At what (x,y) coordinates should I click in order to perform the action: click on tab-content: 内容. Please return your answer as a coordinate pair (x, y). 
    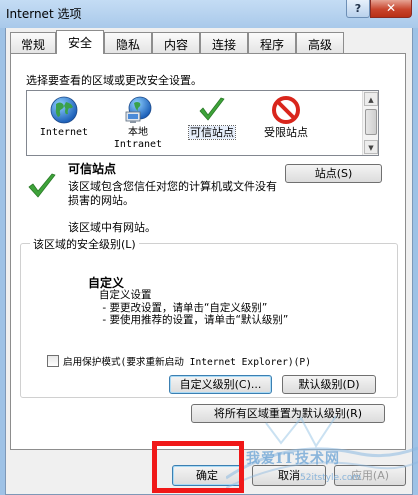
    Looking at the image, I should click on (176, 42).